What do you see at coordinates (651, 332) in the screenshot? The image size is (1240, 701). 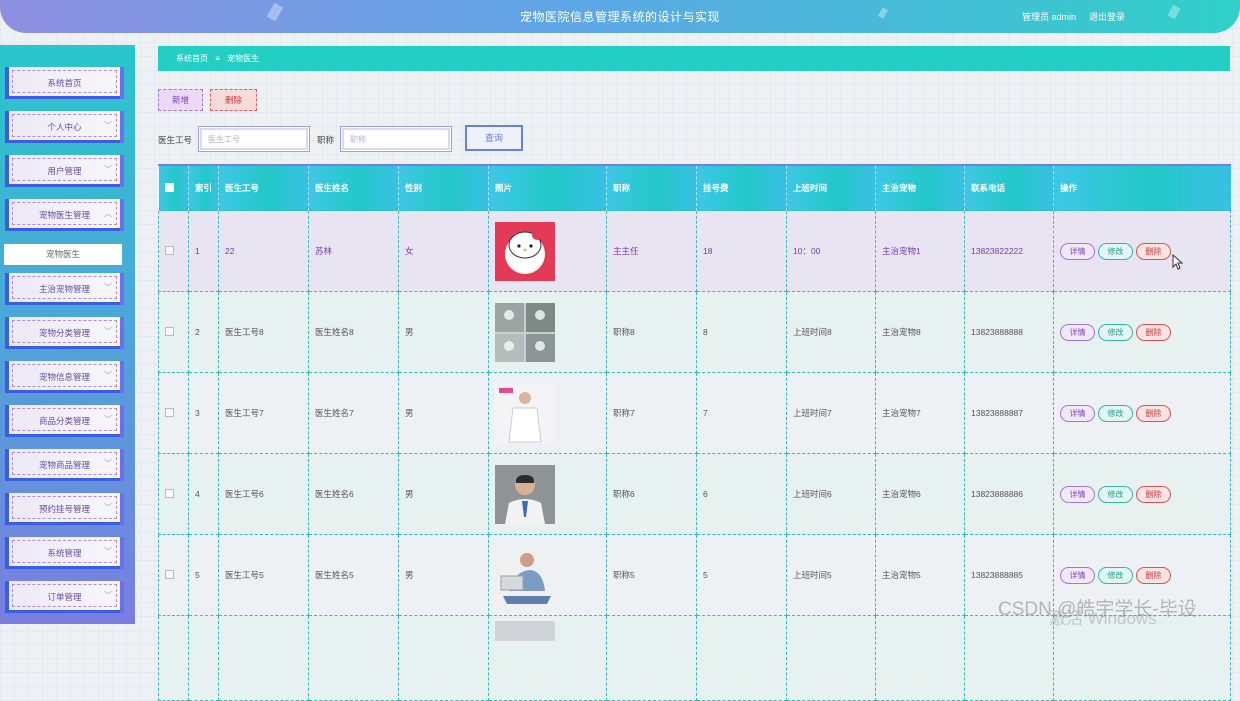 I see `title-cell: 职称8` at bounding box center [651, 332].